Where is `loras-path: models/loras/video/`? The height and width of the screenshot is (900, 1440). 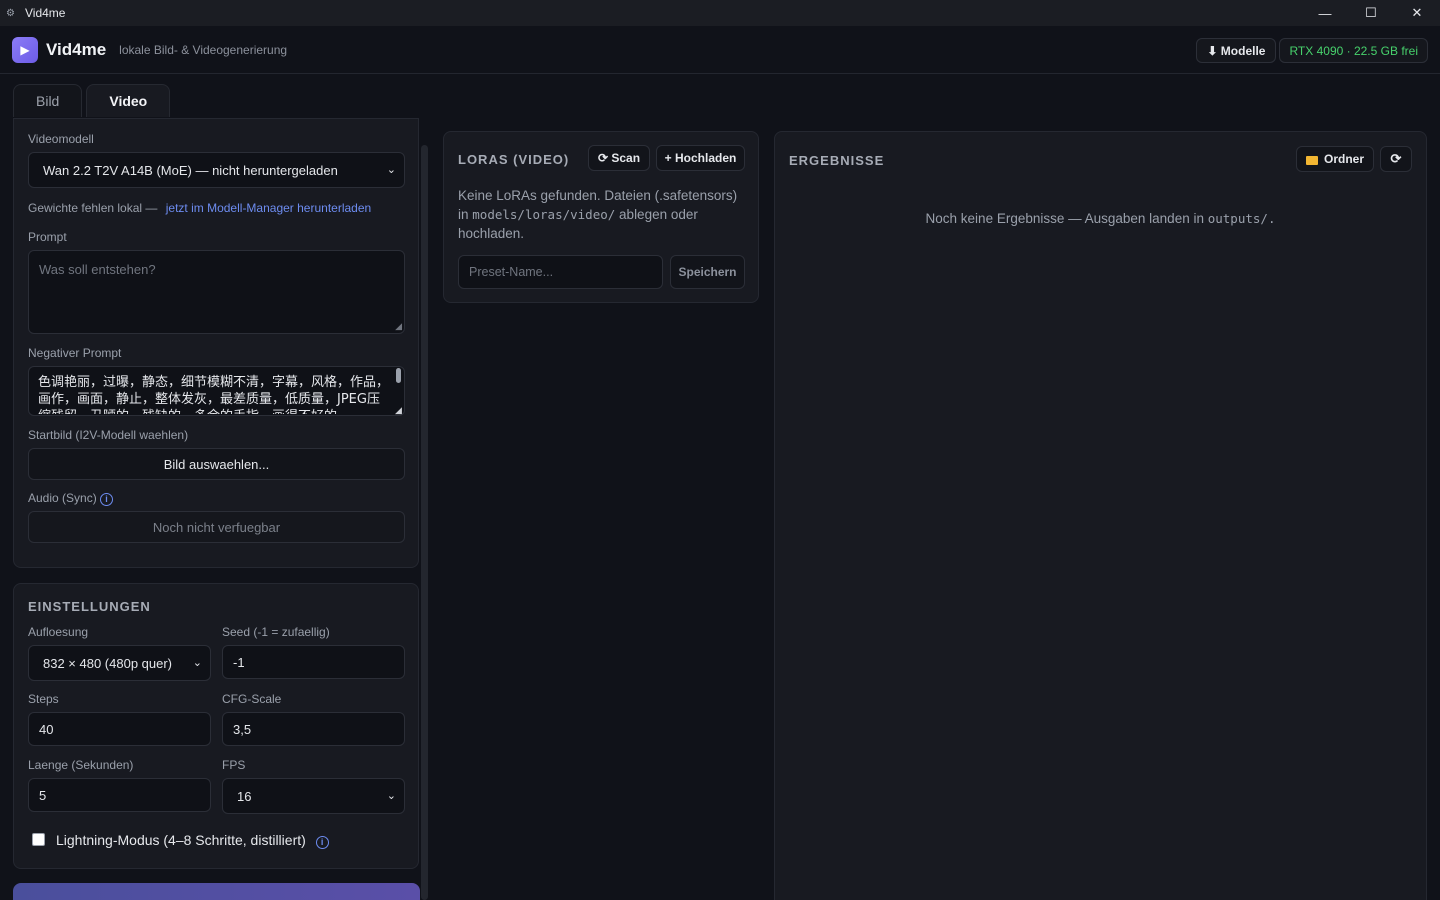 loras-path: models/loras/video/ is located at coordinates (544, 214).